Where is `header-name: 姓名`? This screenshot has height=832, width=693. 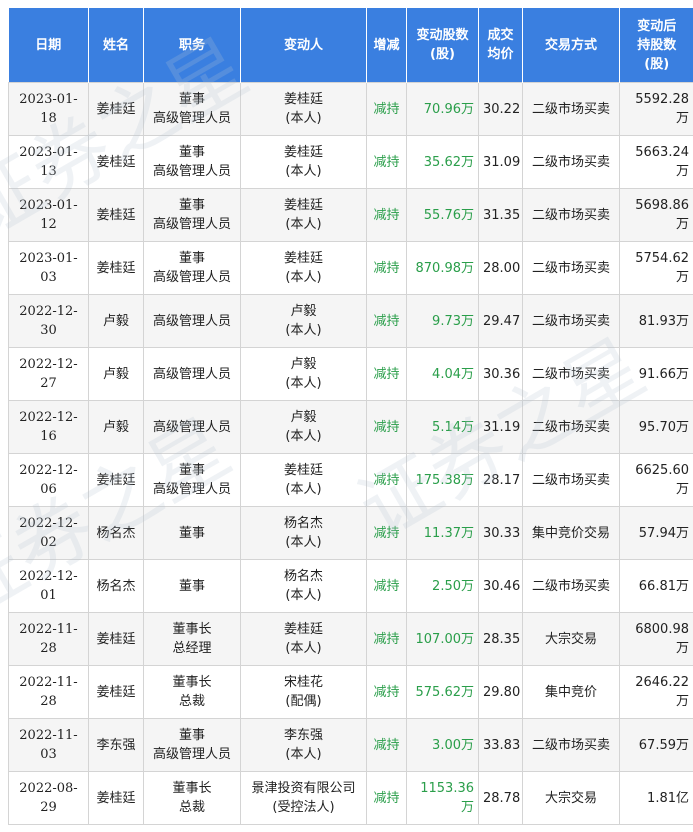
header-name: 姓名 is located at coordinates (116, 45).